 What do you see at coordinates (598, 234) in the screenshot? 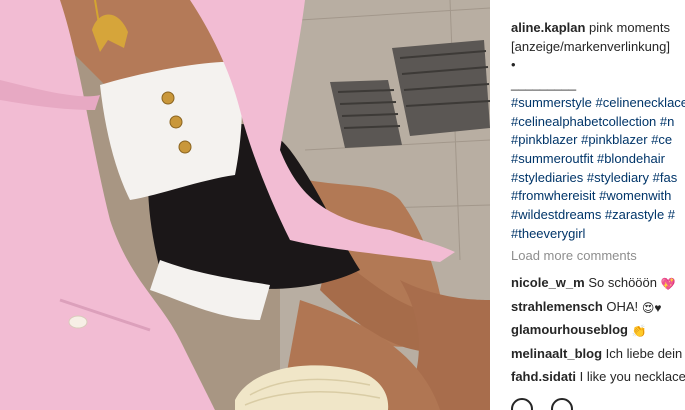
I see `hashtag-line: #theeverygirl` at bounding box center [598, 234].